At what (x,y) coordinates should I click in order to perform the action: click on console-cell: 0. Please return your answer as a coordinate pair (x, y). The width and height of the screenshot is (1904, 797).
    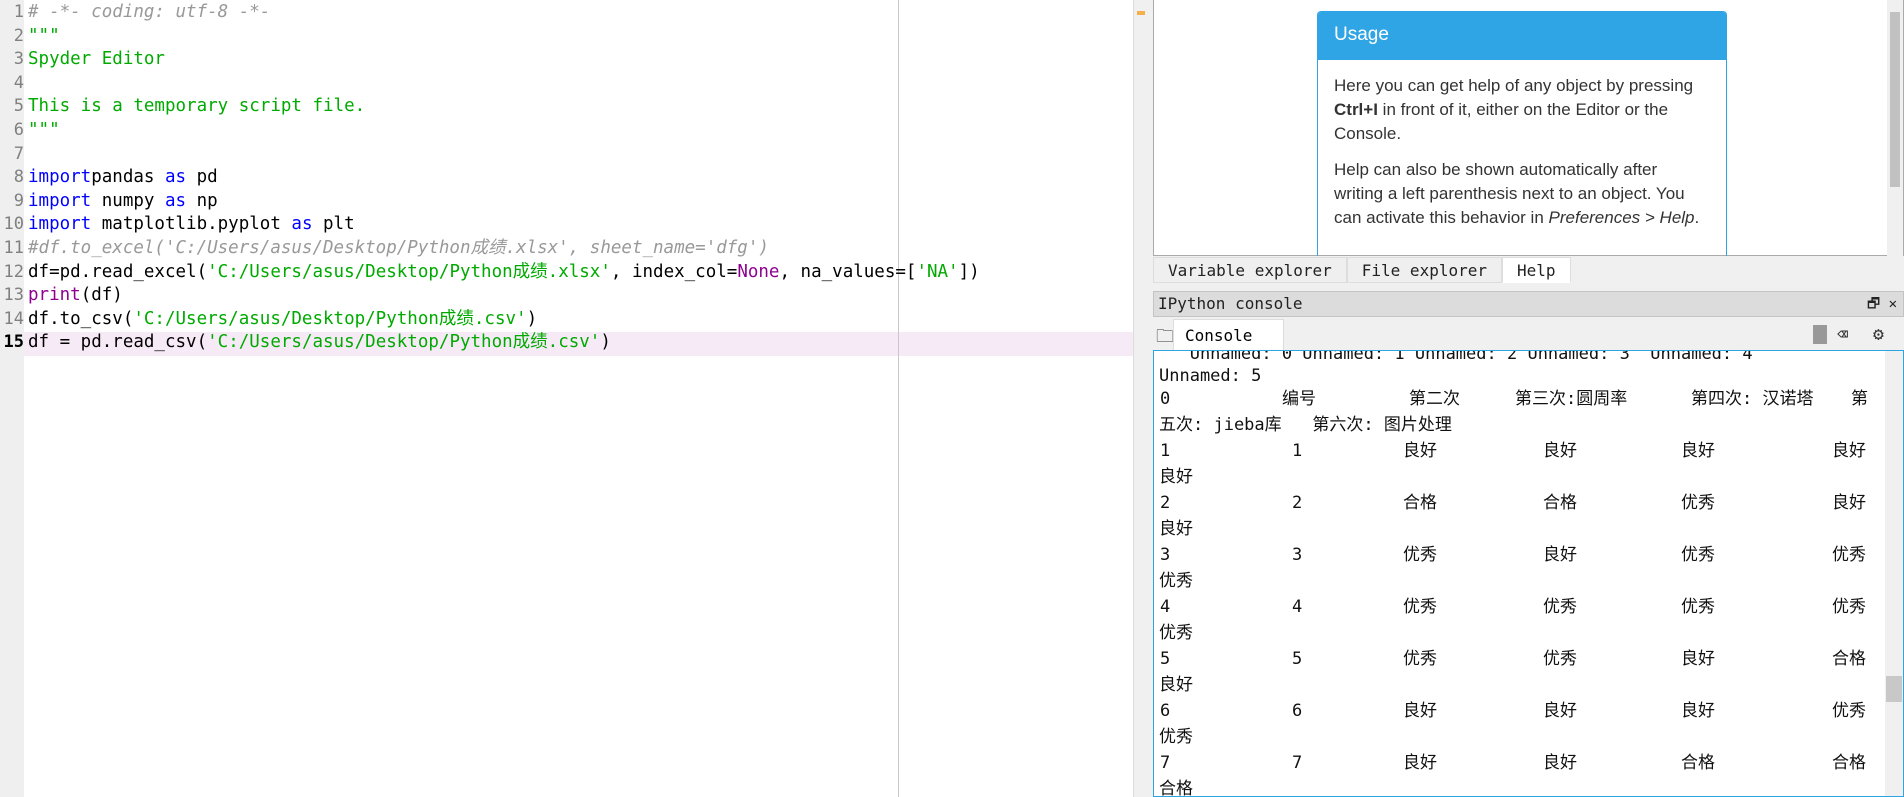
    Looking at the image, I should click on (1165, 399).